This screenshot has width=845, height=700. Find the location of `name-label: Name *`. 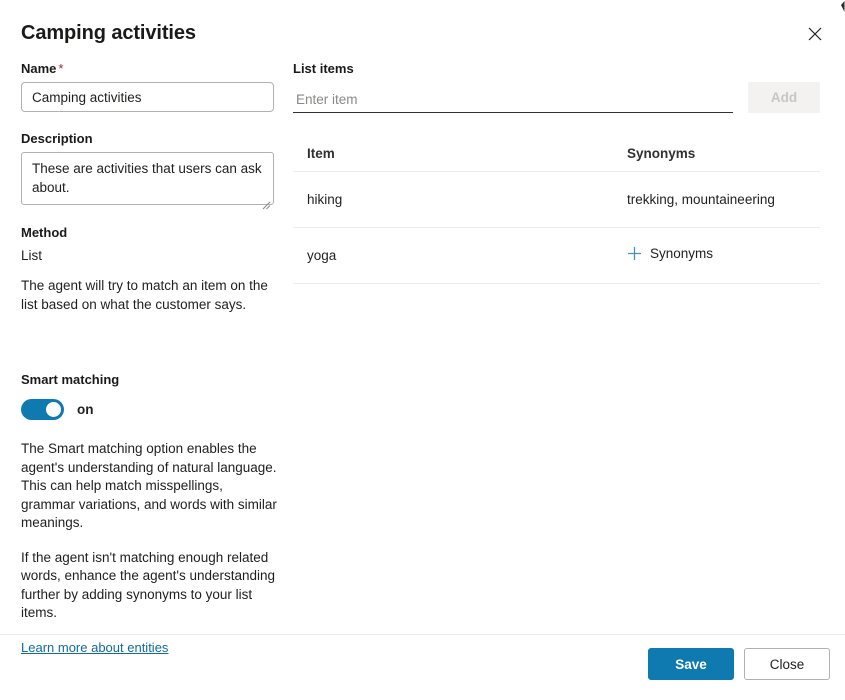

name-label: Name * is located at coordinates (42, 68).